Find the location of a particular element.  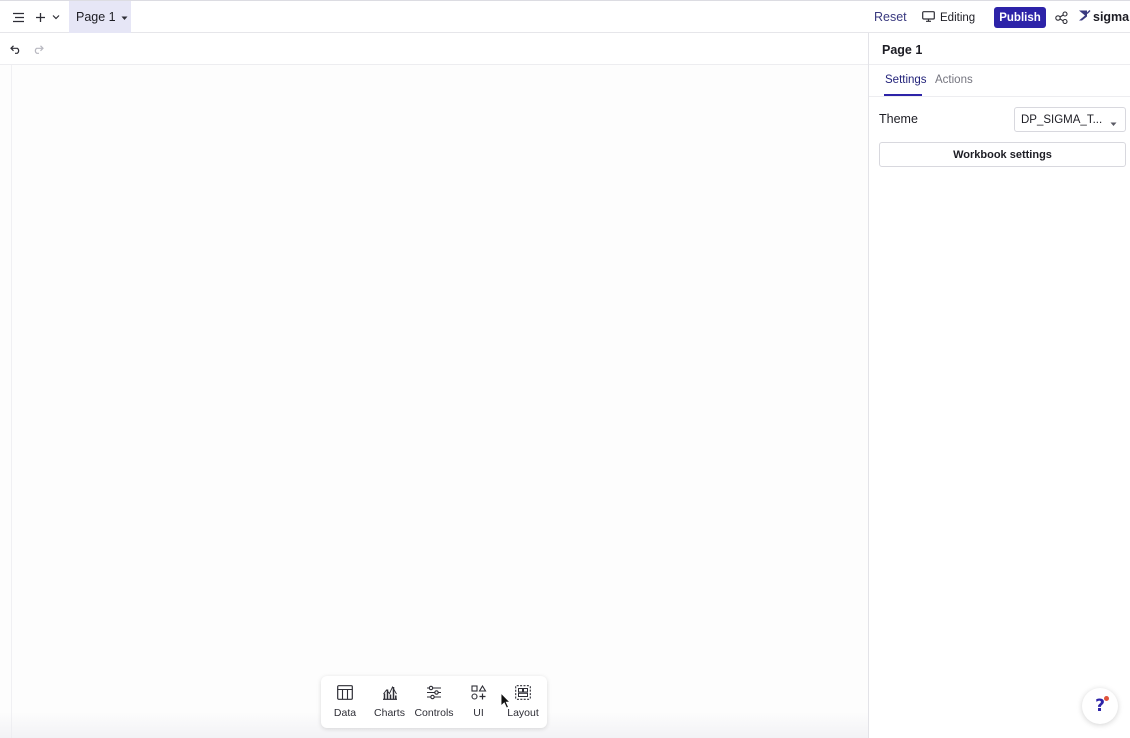

shapes-icon is located at coordinates (478, 693).